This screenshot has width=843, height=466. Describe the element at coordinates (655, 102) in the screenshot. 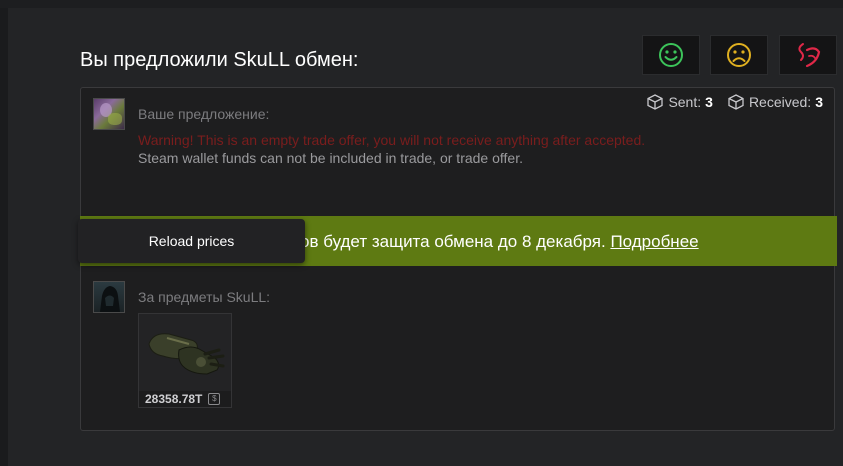

I see `box-sent-icon` at that location.